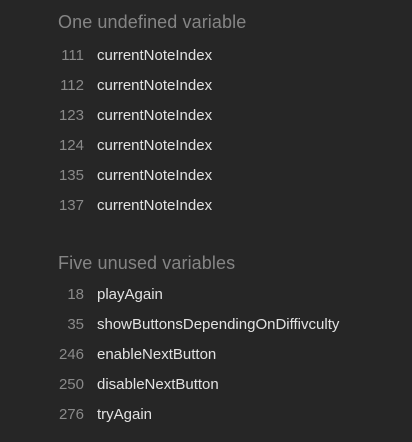 This screenshot has height=442, width=412. What do you see at coordinates (152, 22) in the screenshot?
I see `undefined-variables-title: One undefined variable` at bounding box center [152, 22].